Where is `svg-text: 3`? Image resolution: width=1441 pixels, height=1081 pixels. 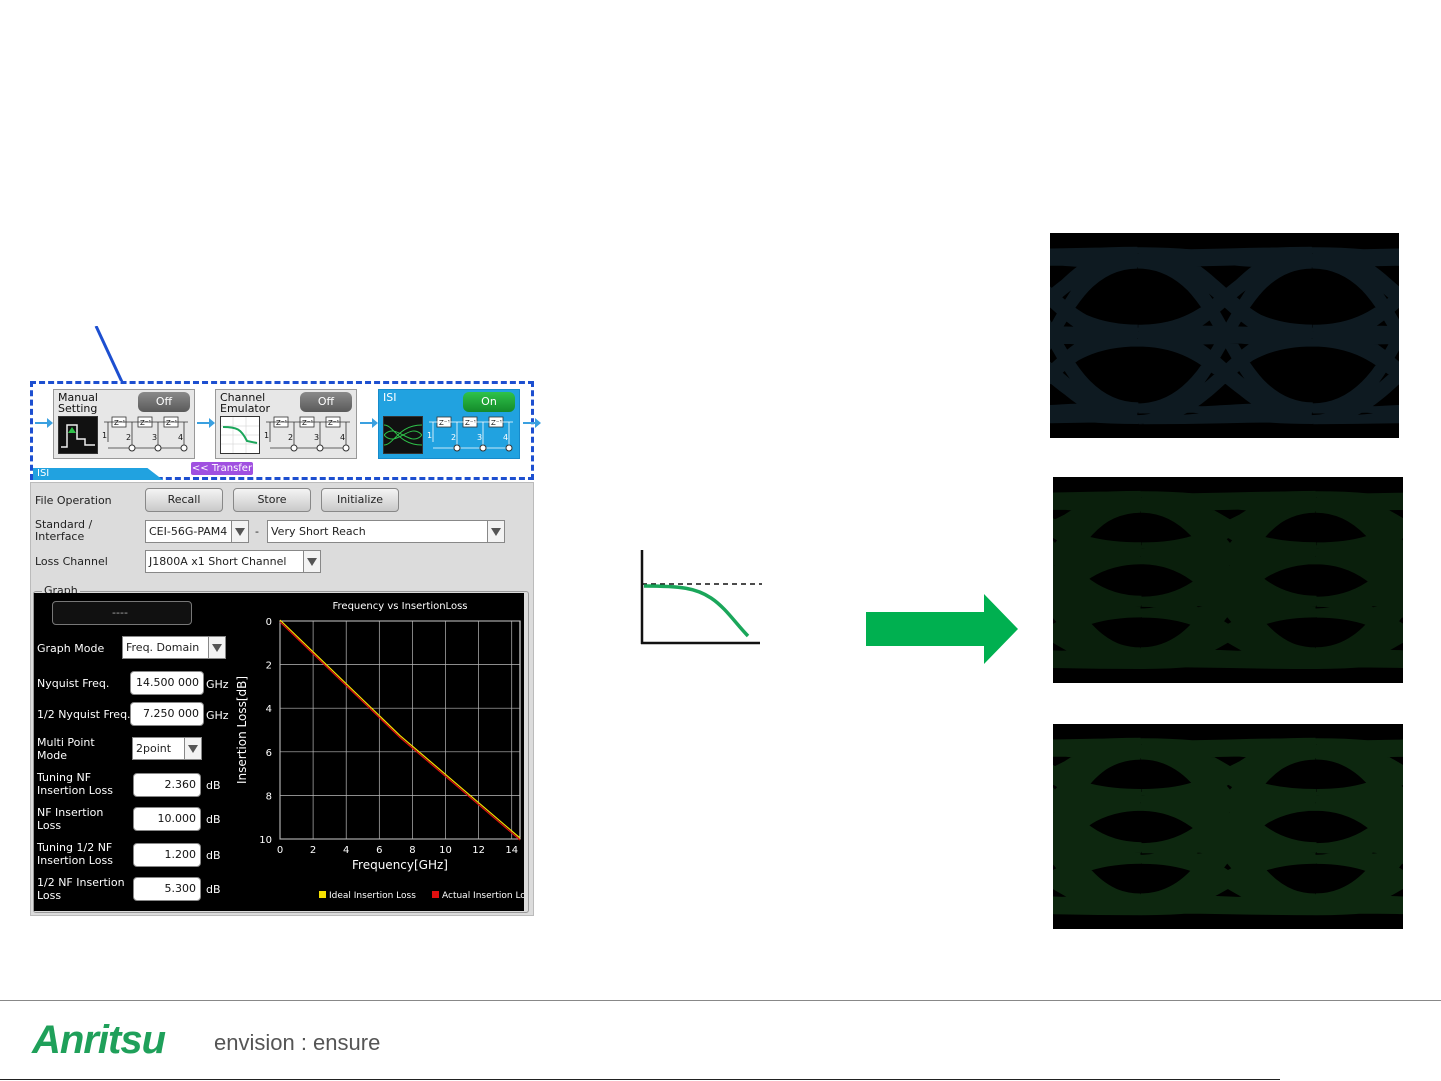 svg-text: 3 is located at coordinates (316, 437).